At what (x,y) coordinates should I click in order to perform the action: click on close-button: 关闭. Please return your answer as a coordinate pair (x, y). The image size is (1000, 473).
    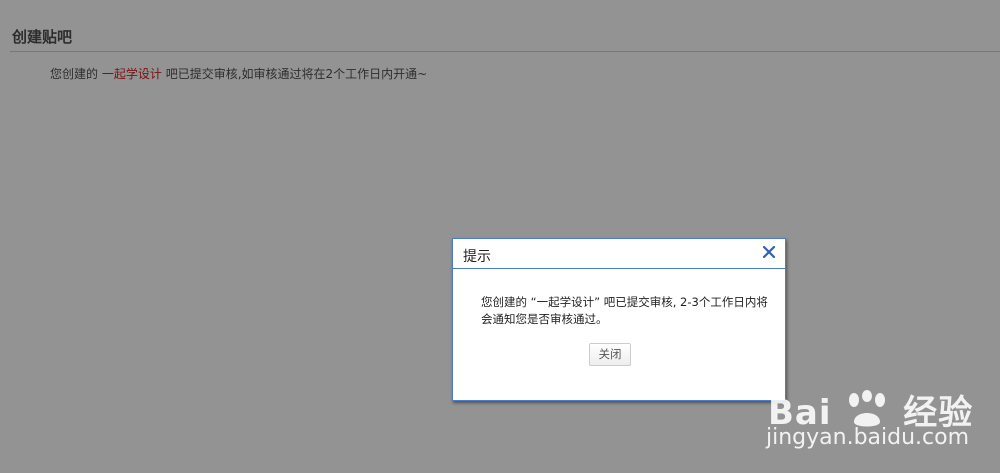
    Looking at the image, I should click on (610, 354).